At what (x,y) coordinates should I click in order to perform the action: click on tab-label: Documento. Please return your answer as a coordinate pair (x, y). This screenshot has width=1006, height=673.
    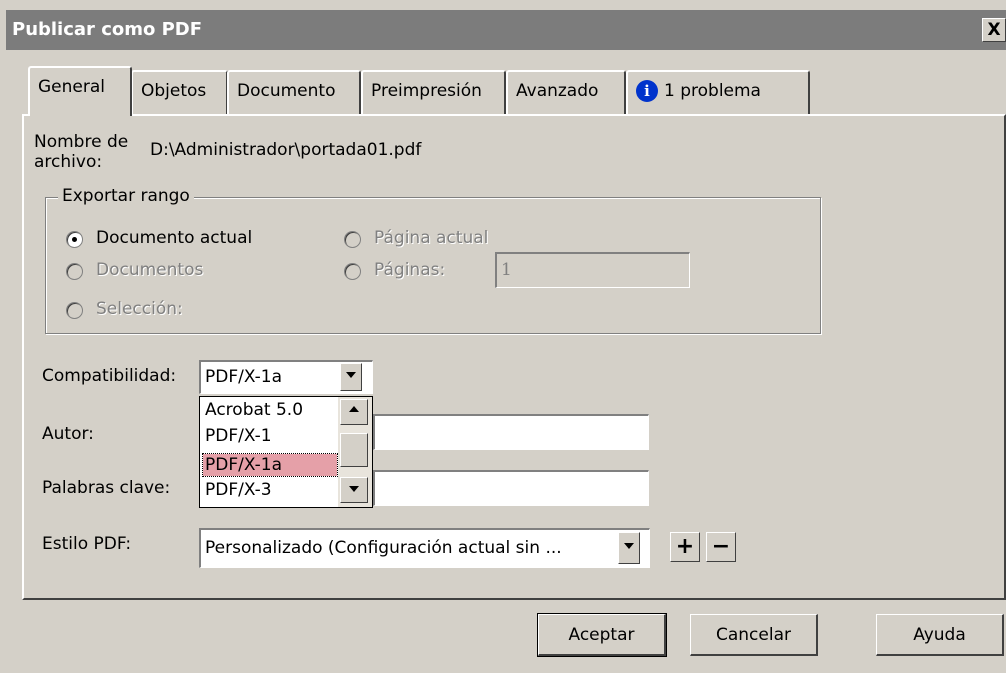
    Looking at the image, I should click on (286, 91).